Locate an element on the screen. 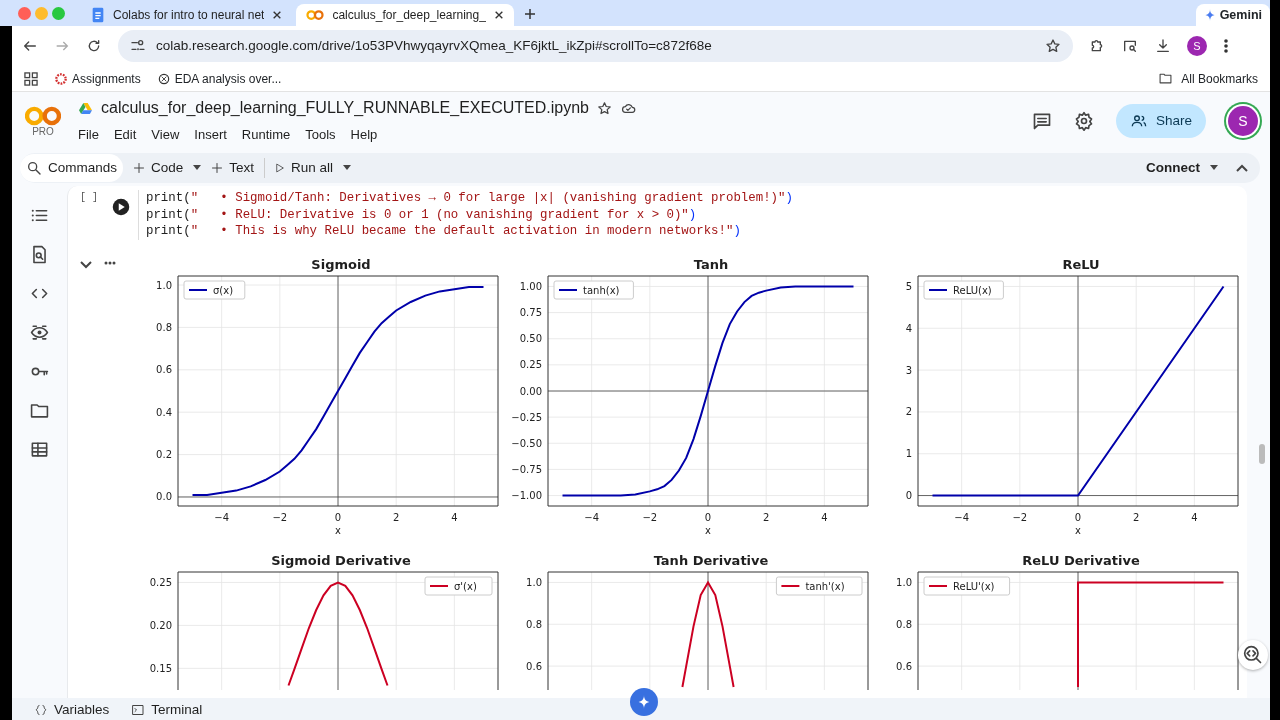 The width and height of the screenshot is (1280, 720). reload-icon is located at coordinates (94, 46).